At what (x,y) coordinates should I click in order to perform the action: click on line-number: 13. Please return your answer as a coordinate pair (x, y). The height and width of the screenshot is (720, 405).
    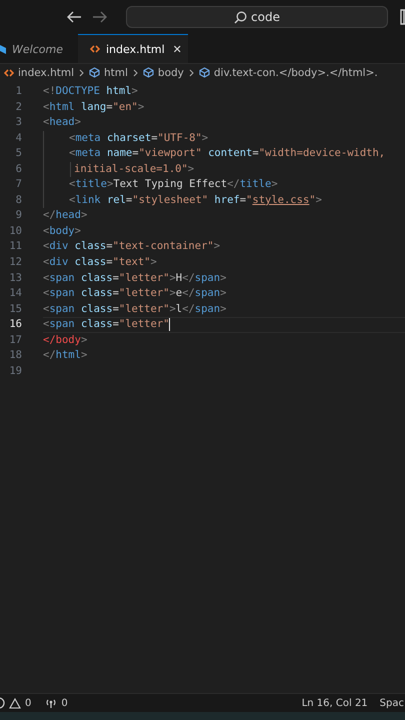
    Looking at the image, I should click on (15, 278).